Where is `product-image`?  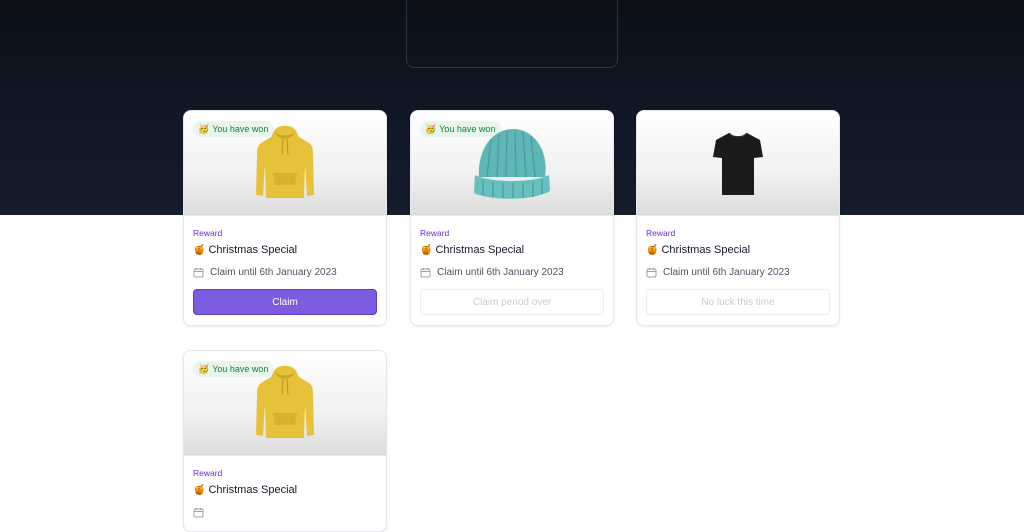
product-image is located at coordinates (738, 163).